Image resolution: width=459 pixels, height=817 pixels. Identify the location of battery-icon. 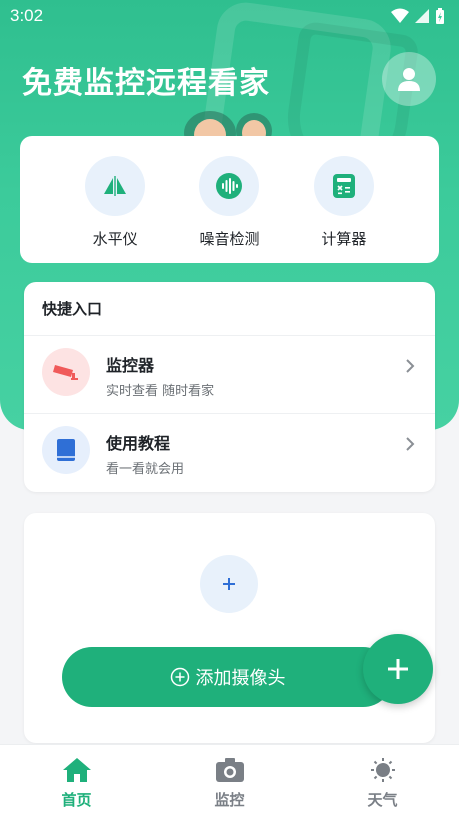
(440, 15).